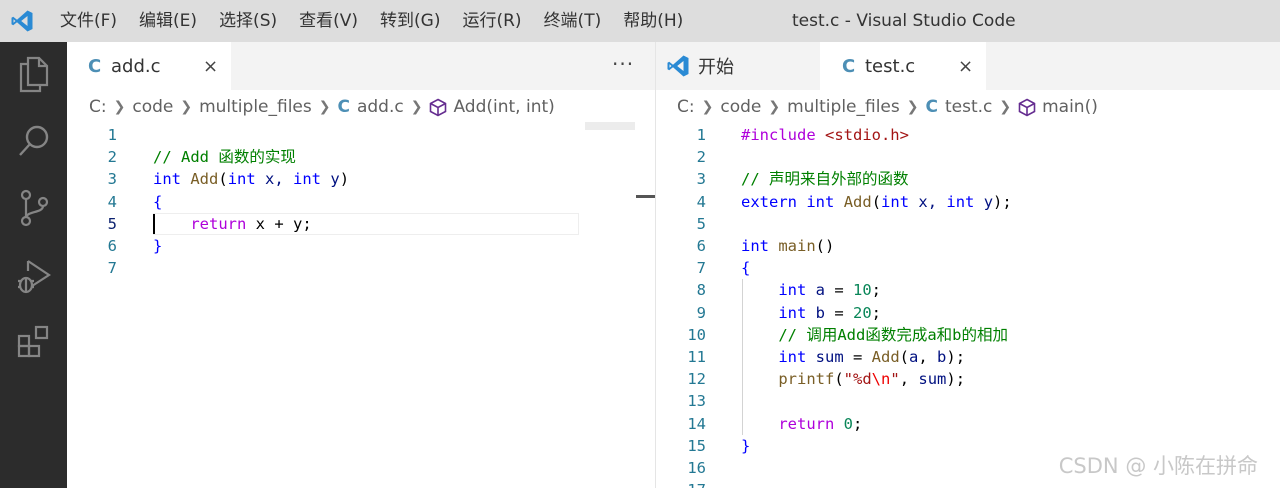 This screenshot has width=1280, height=488. What do you see at coordinates (914, 357) in the screenshot?
I see `code-token: a` at bounding box center [914, 357].